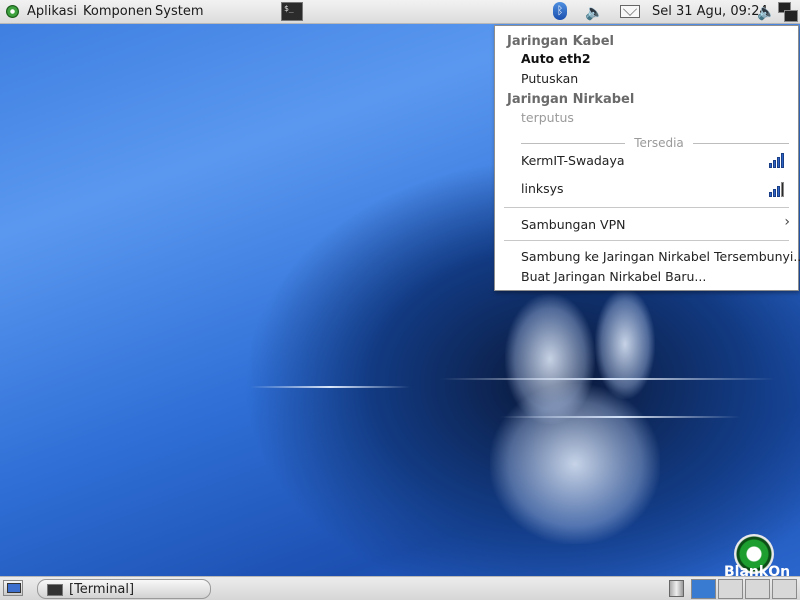  I want to click on taskbar-item-terminal: [Terminal], so click(124, 589).